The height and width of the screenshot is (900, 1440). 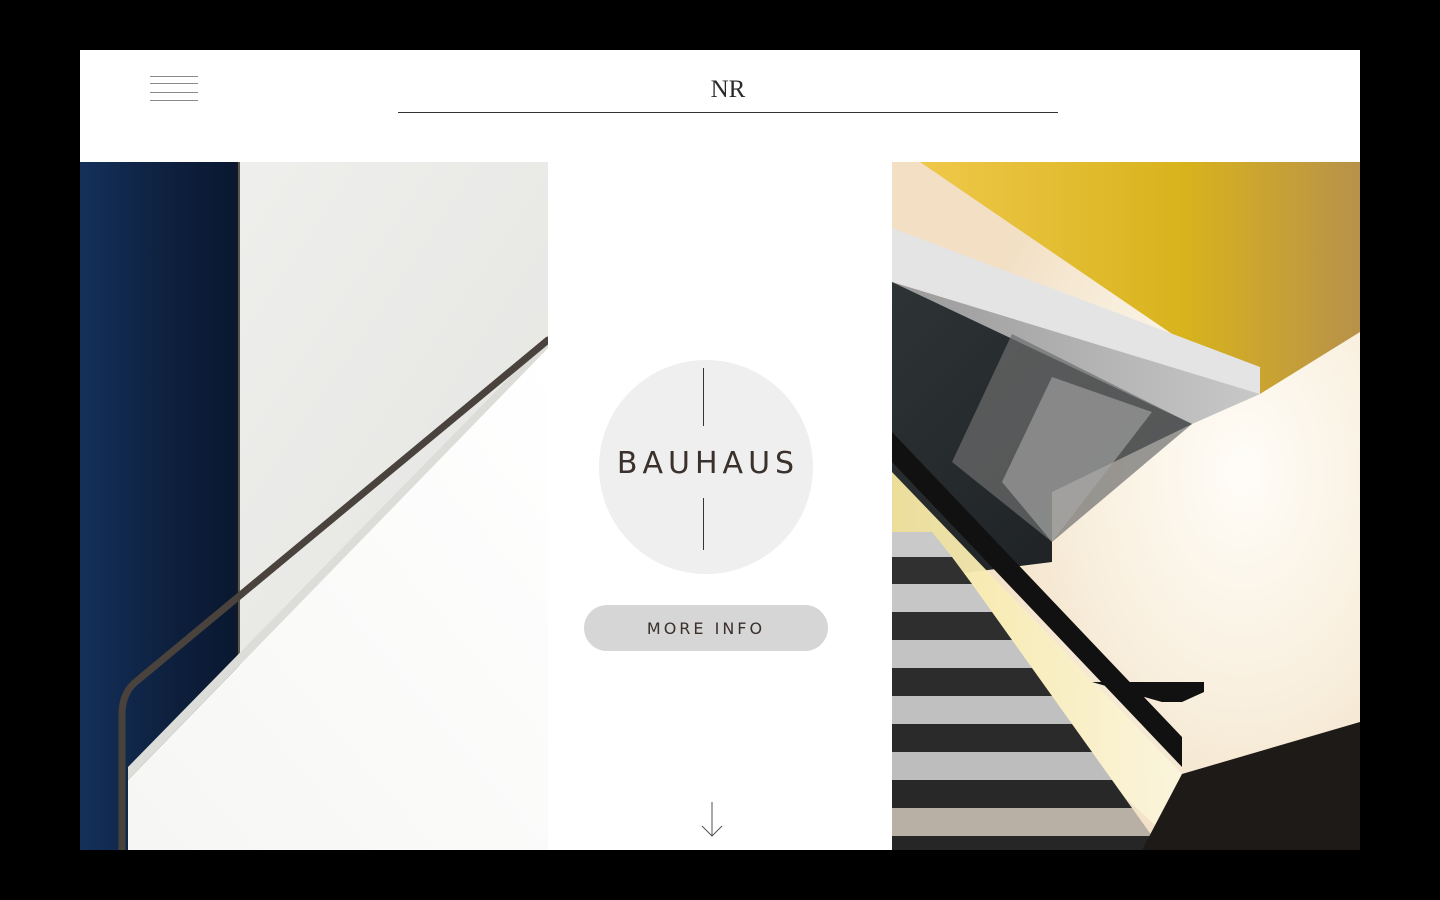 I want to click on site-logo: NR, so click(x=728, y=90).